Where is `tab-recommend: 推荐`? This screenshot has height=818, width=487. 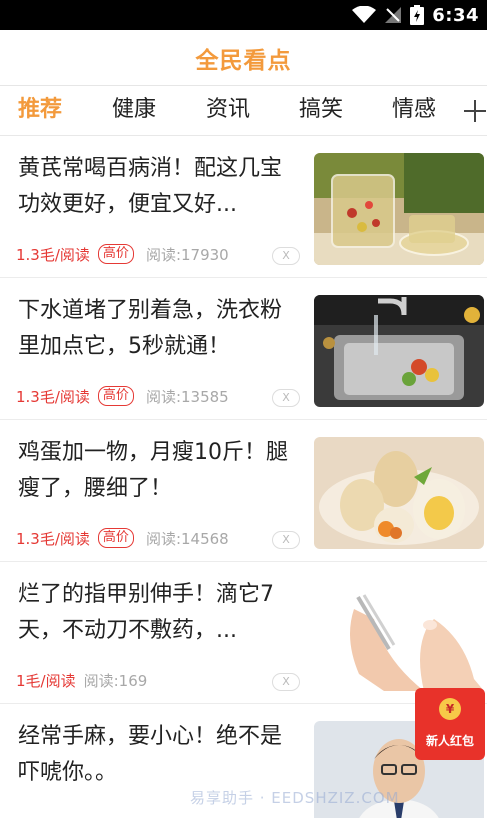 tab-recommend: 推荐 is located at coordinates (40, 110).